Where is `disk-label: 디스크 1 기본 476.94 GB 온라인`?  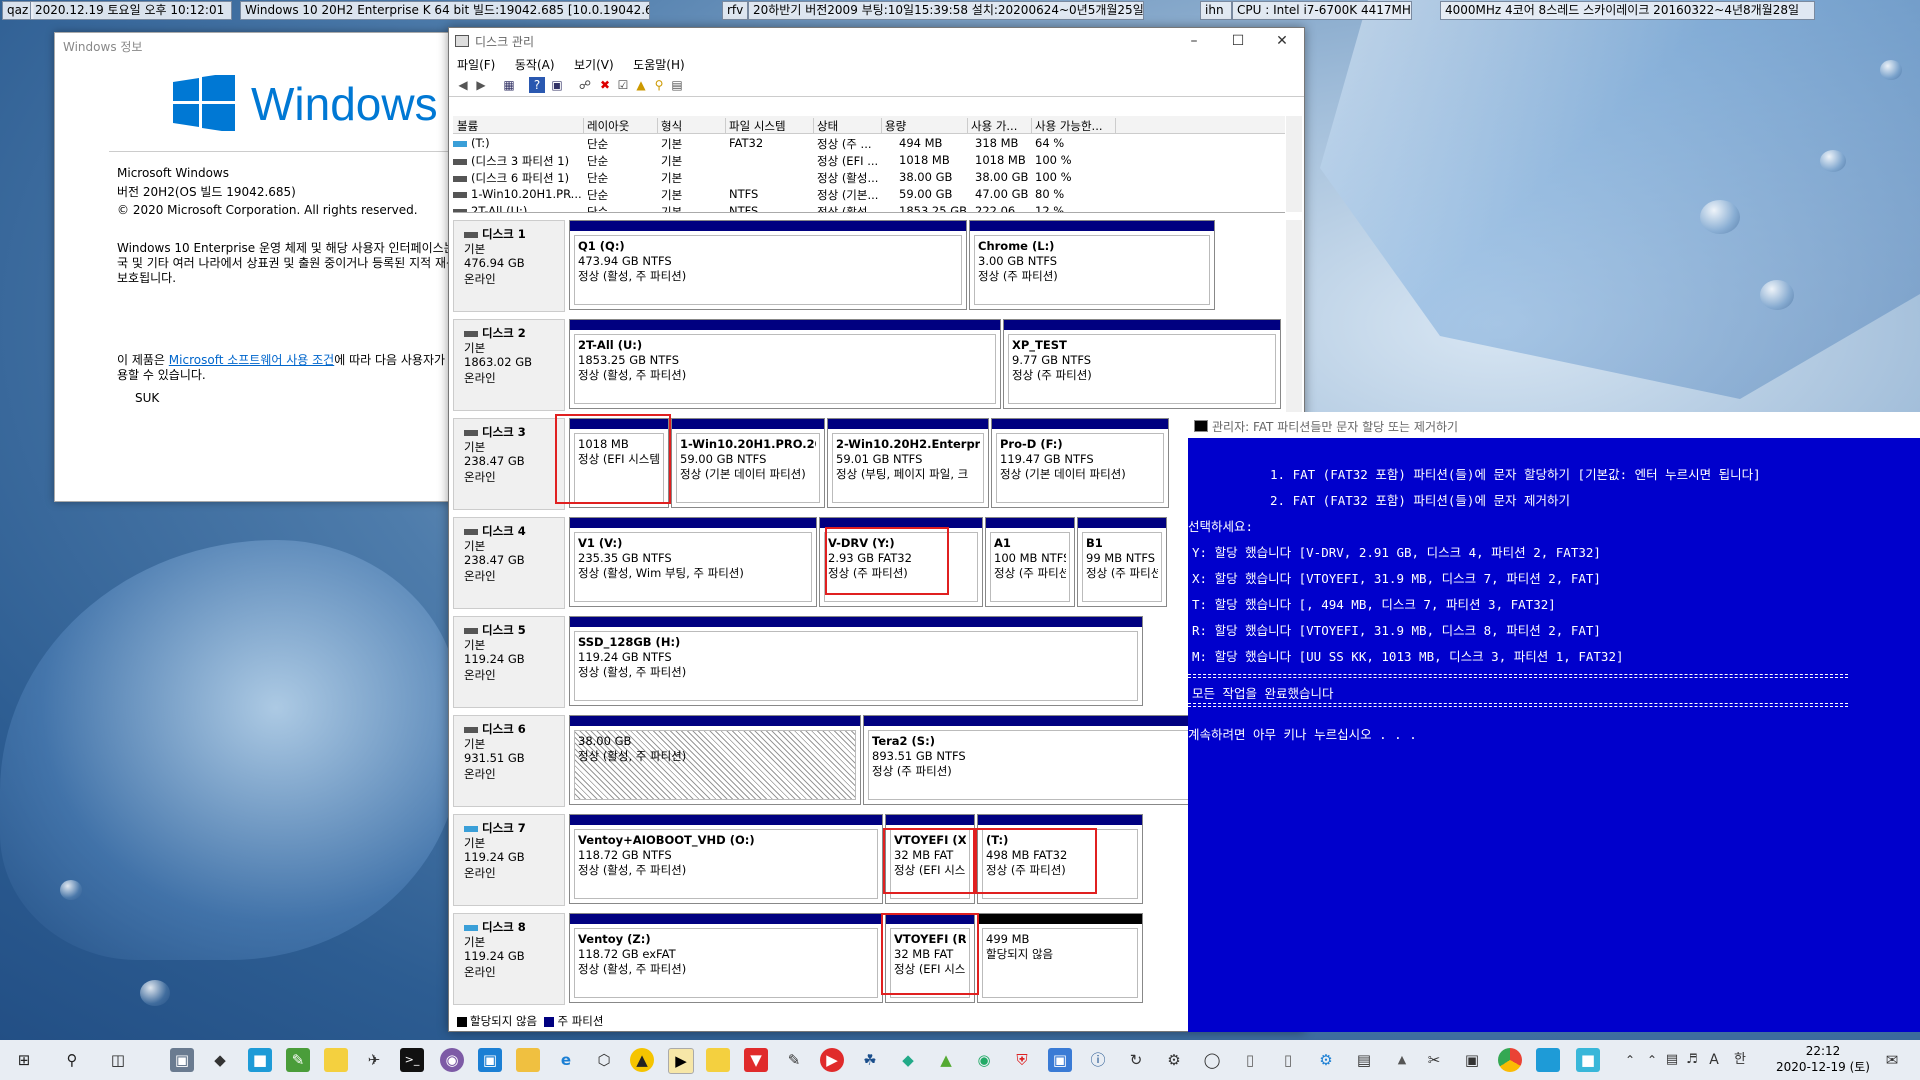
disk-label: 디스크 1 기본 476.94 GB 온라인 is located at coordinates (509, 266).